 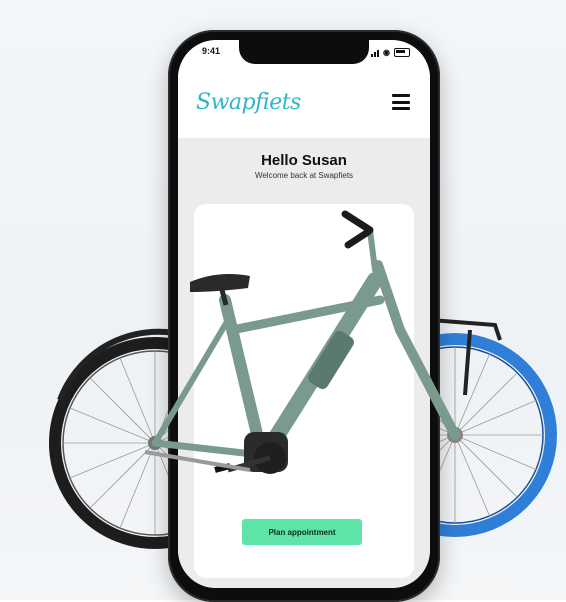 What do you see at coordinates (304, 175) in the screenshot?
I see `greeting-subtitle: Welcome back at Swapfiets` at bounding box center [304, 175].